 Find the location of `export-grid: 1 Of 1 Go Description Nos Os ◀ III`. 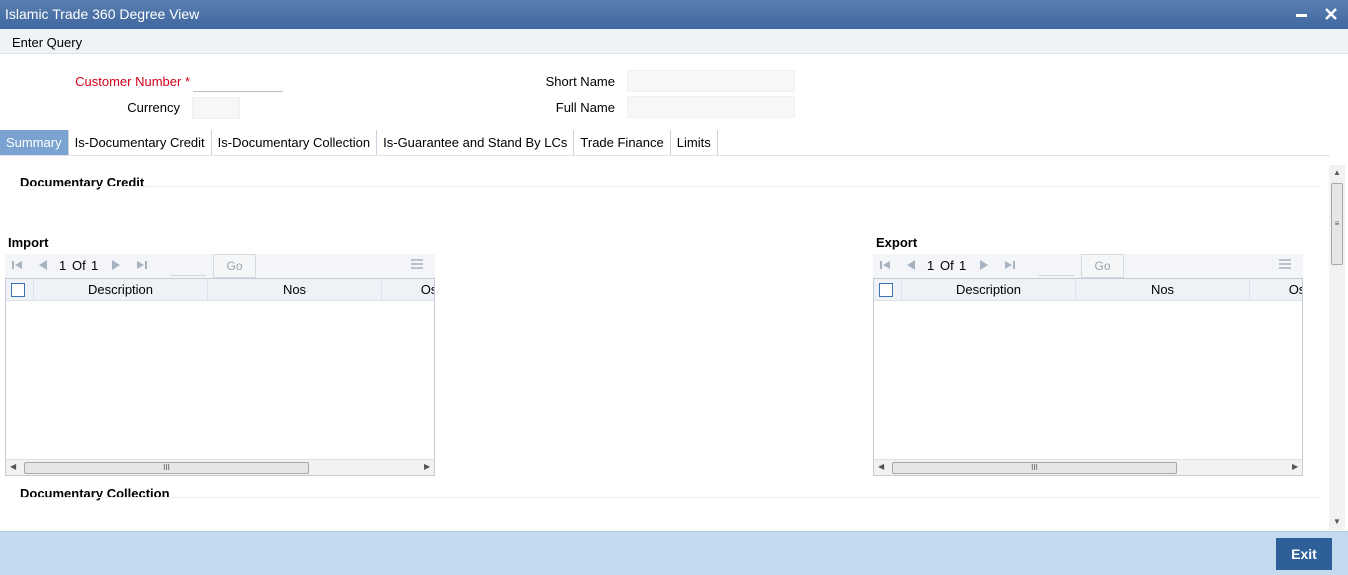

export-grid: 1 Of 1 Go Description Nos Os ◀ III is located at coordinates (1088, 365).